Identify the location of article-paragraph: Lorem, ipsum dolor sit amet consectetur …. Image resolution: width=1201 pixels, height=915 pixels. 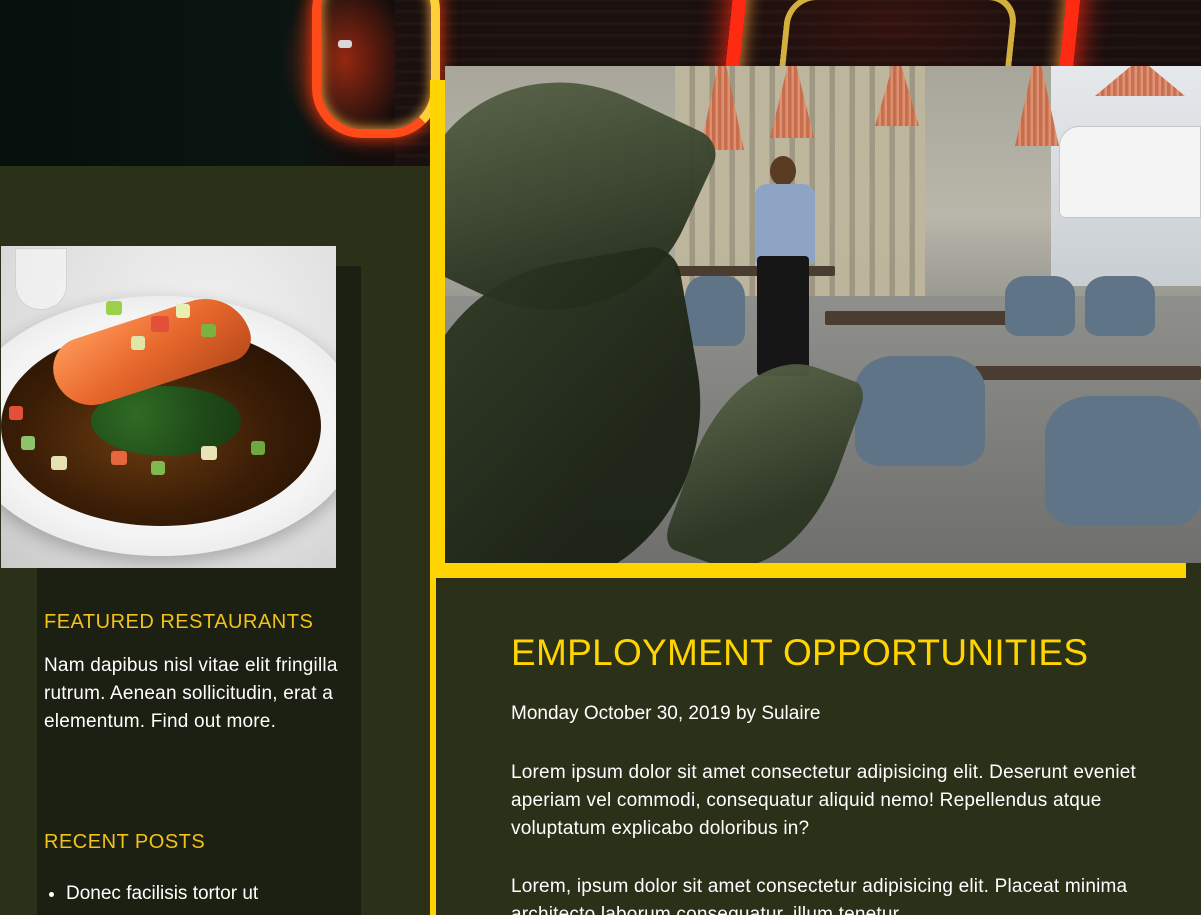
(819, 895).